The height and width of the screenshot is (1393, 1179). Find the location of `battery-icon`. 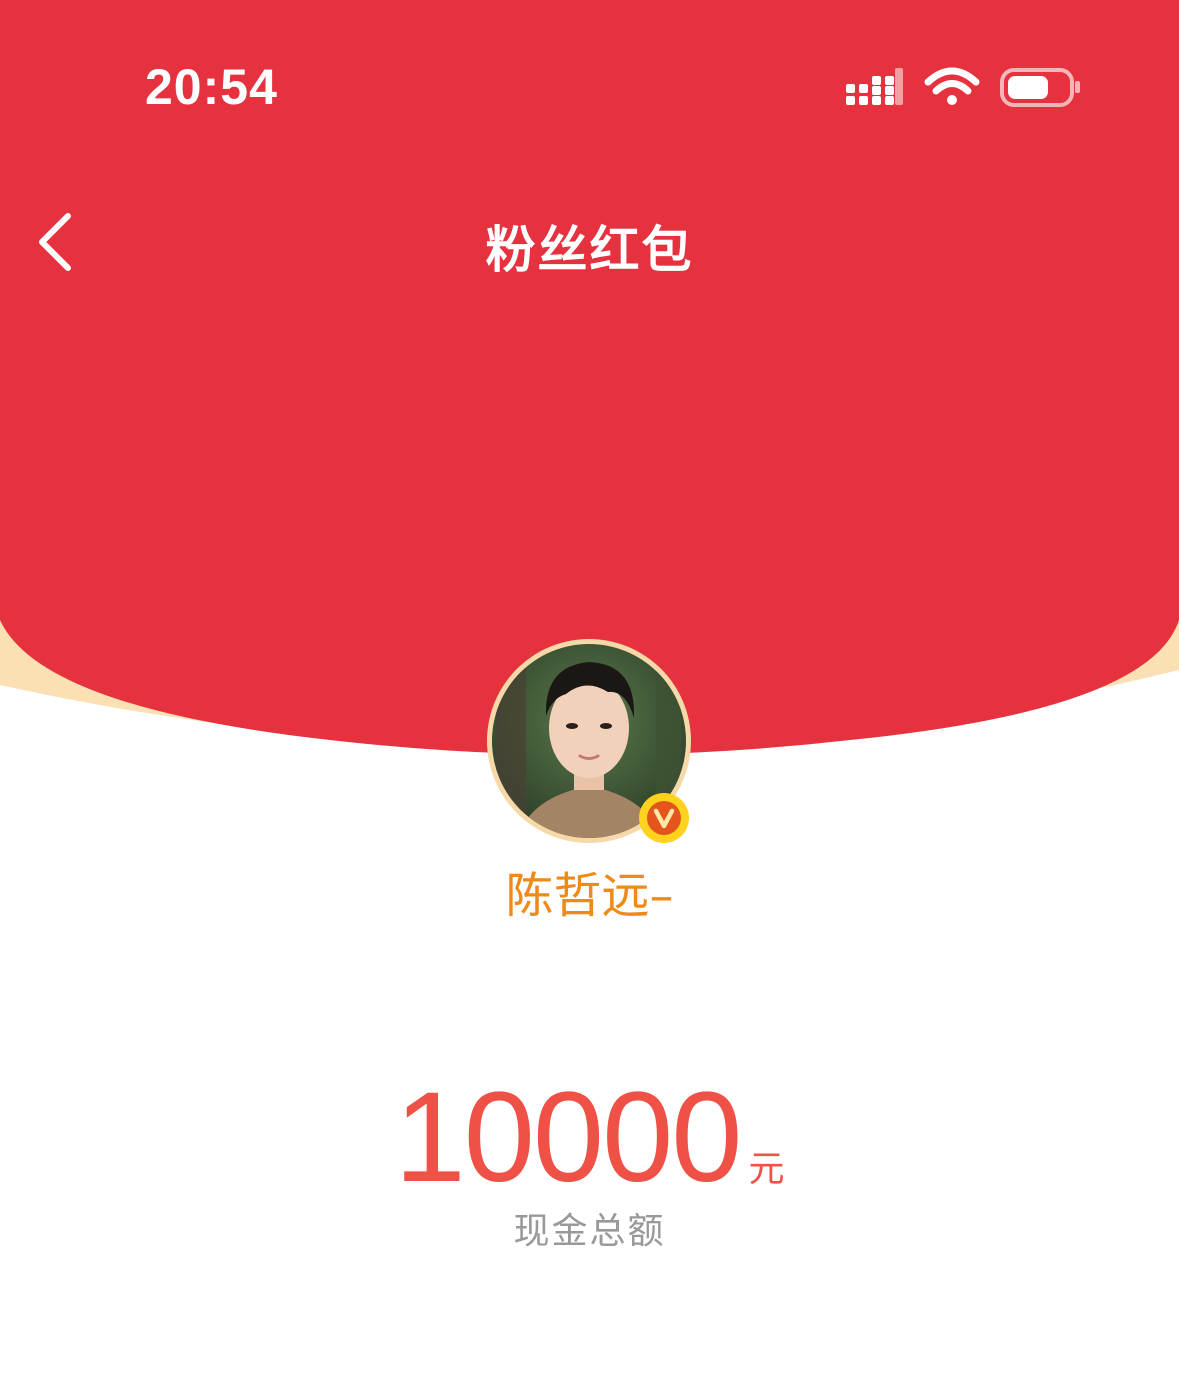

battery-icon is located at coordinates (1040, 87).